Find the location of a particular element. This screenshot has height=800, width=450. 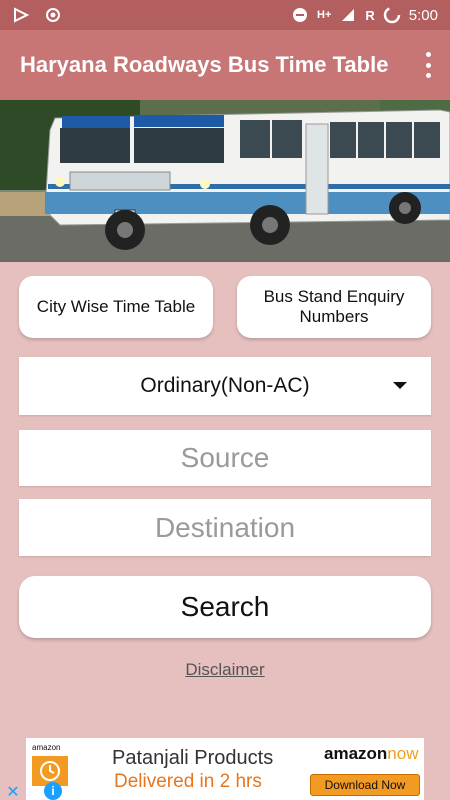

destination-field-container is located at coordinates (225, 527).